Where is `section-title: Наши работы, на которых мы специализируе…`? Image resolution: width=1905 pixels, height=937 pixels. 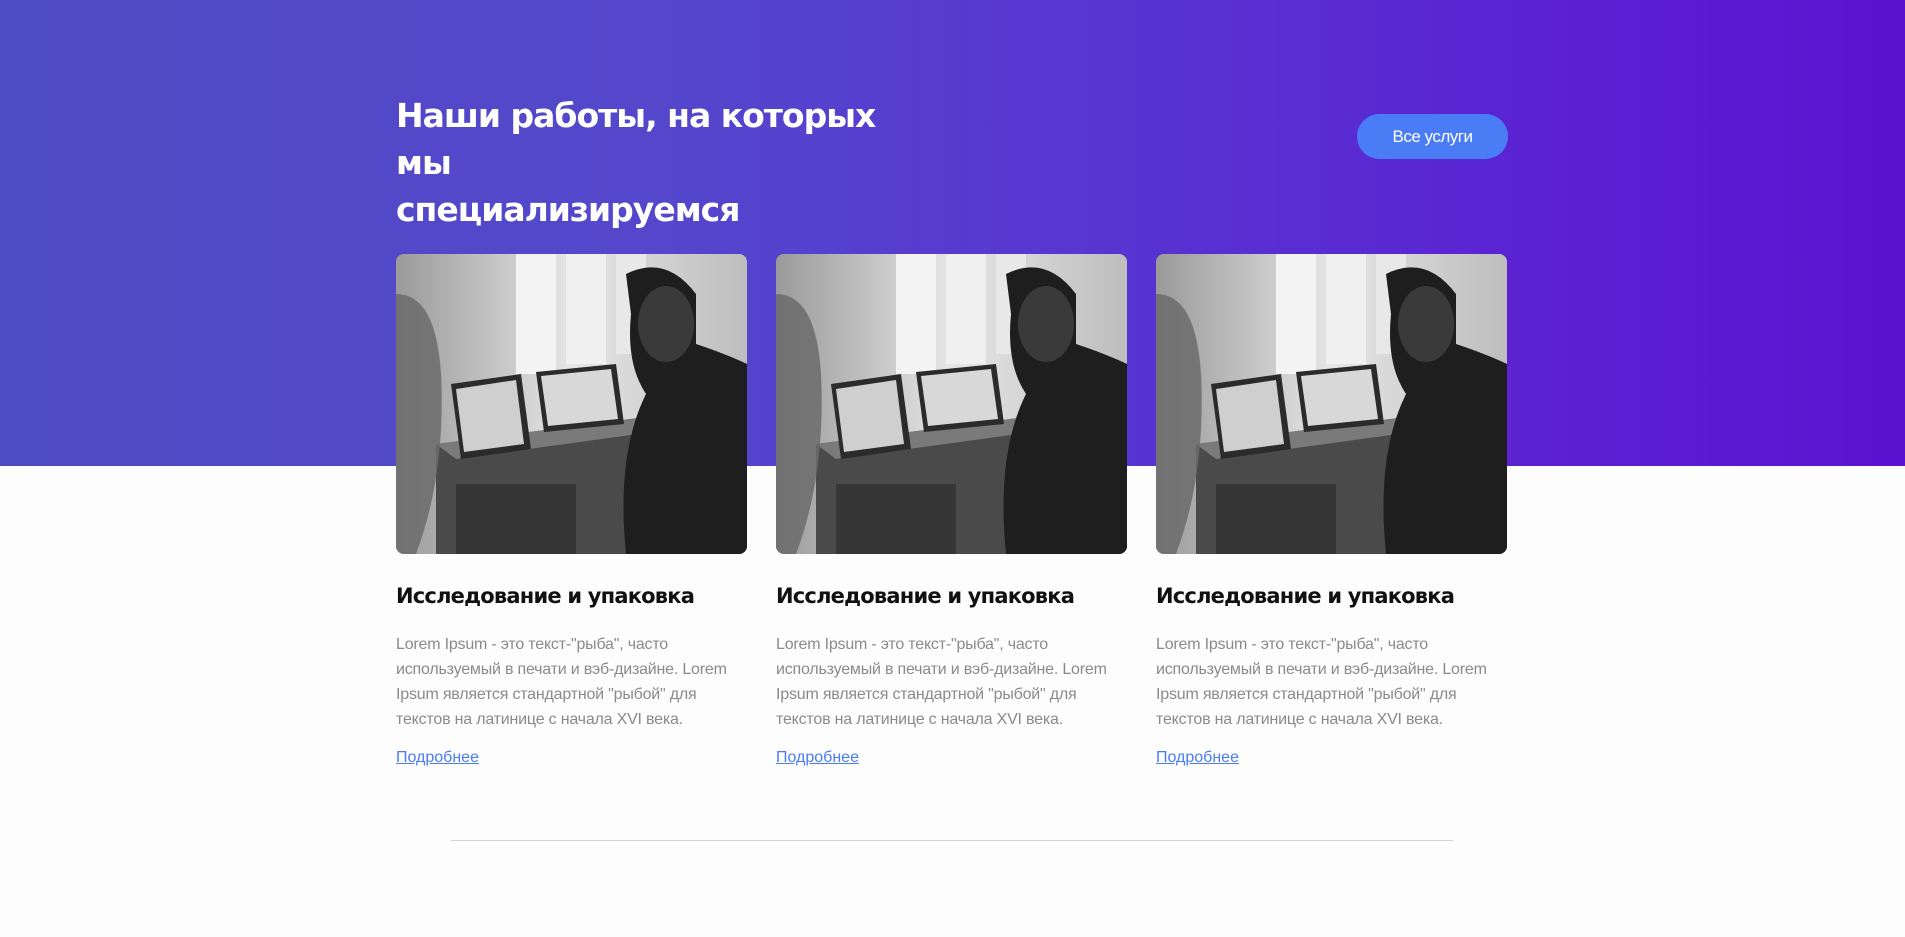
section-title: Наши работы, на которых мы специализируе… is located at coordinates (656, 162).